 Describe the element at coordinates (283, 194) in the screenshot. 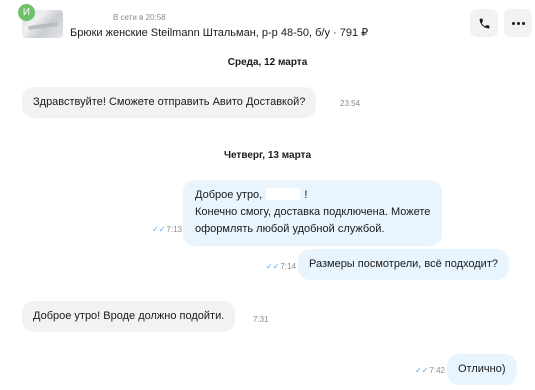

I see `redacted-name` at that location.